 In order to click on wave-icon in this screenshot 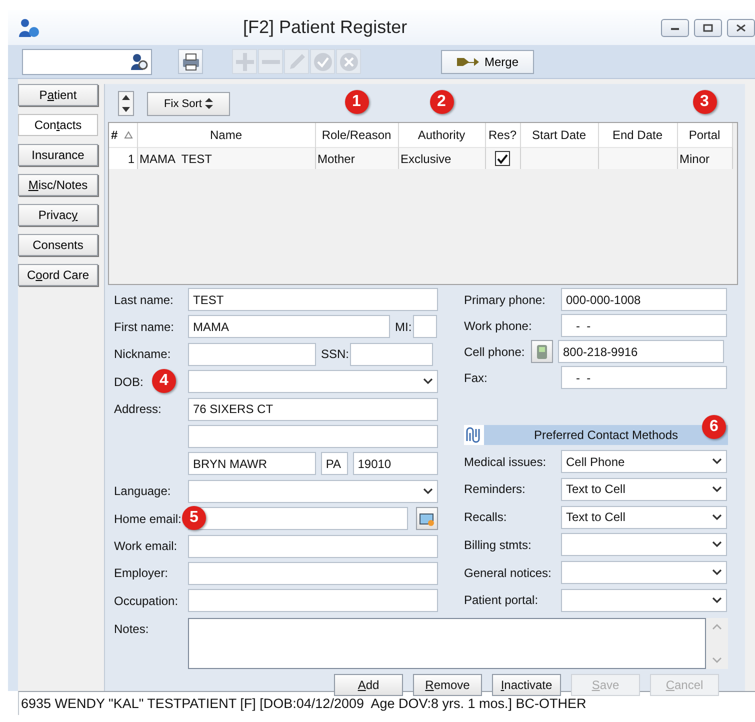, I will do `click(474, 435)`.